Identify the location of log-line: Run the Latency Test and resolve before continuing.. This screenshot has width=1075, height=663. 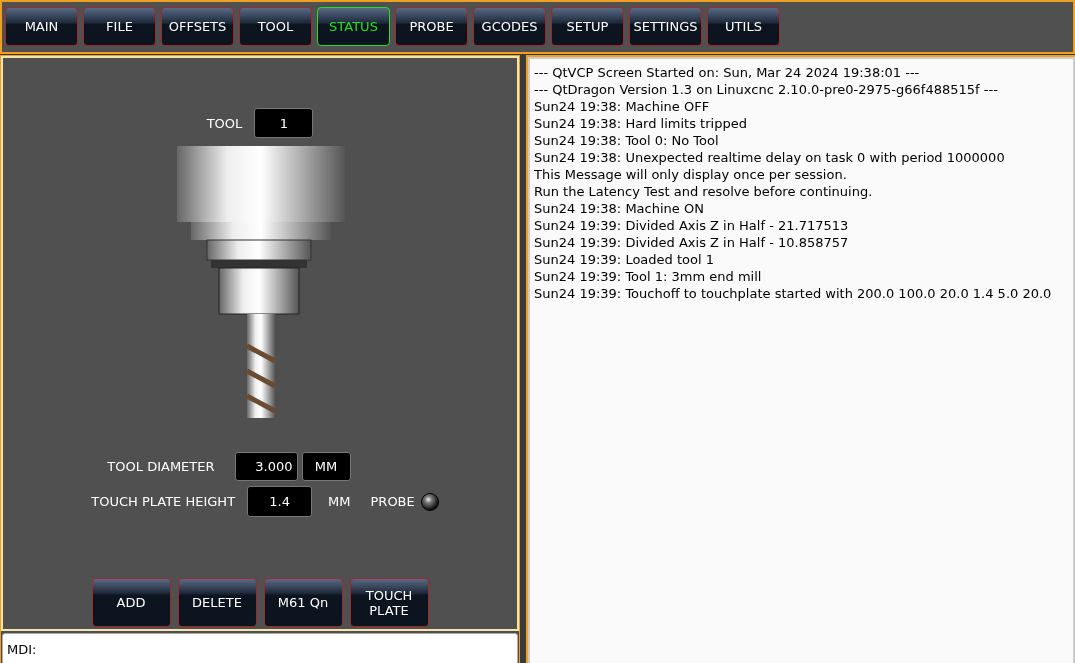
(704, 191).